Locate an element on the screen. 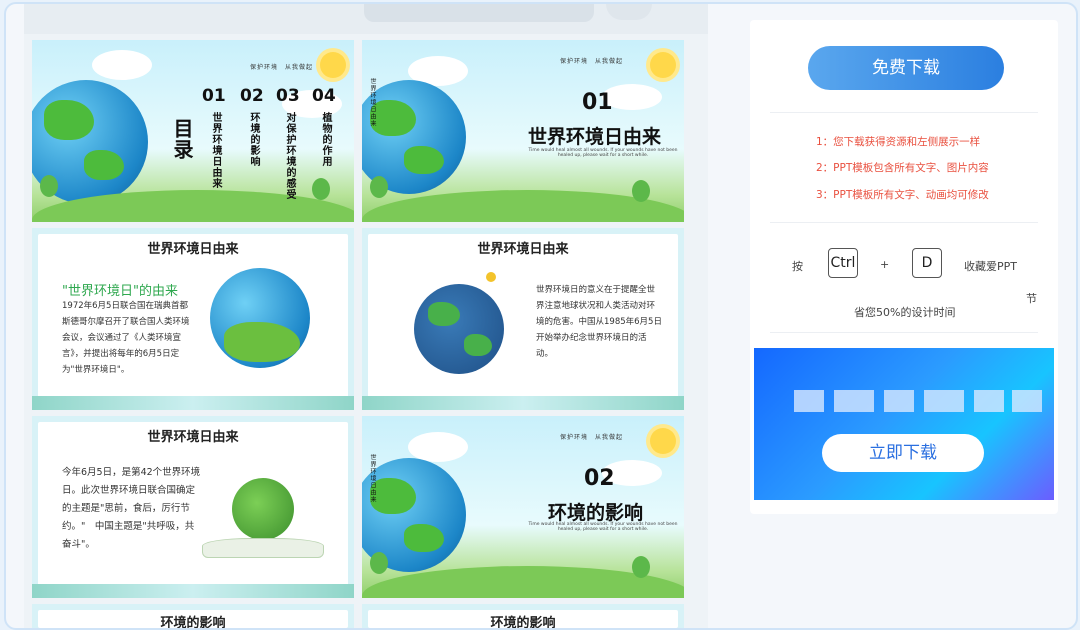  origin-heading: "世界环境日"的由来 is located at coordinates (120, 291).